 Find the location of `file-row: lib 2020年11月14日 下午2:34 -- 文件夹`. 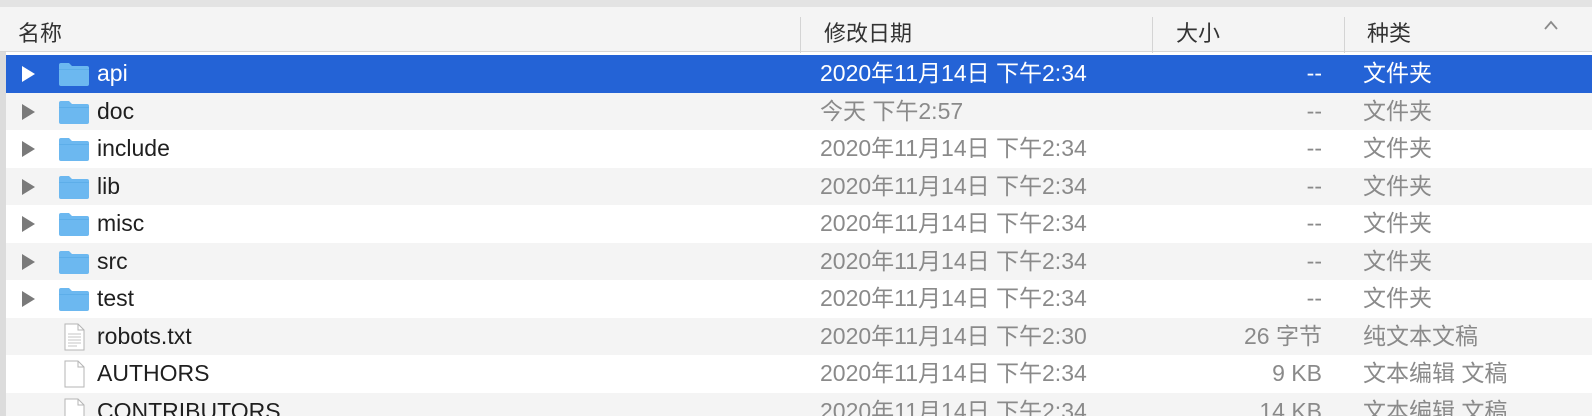

file-row: lib 2020年11月14日 下午2:34 -- 文件夹 is located at coordinates (799, 186).